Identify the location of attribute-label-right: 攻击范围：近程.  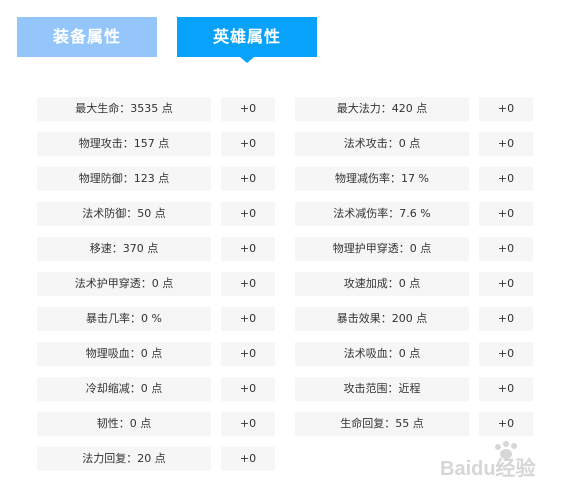
(382, 389).